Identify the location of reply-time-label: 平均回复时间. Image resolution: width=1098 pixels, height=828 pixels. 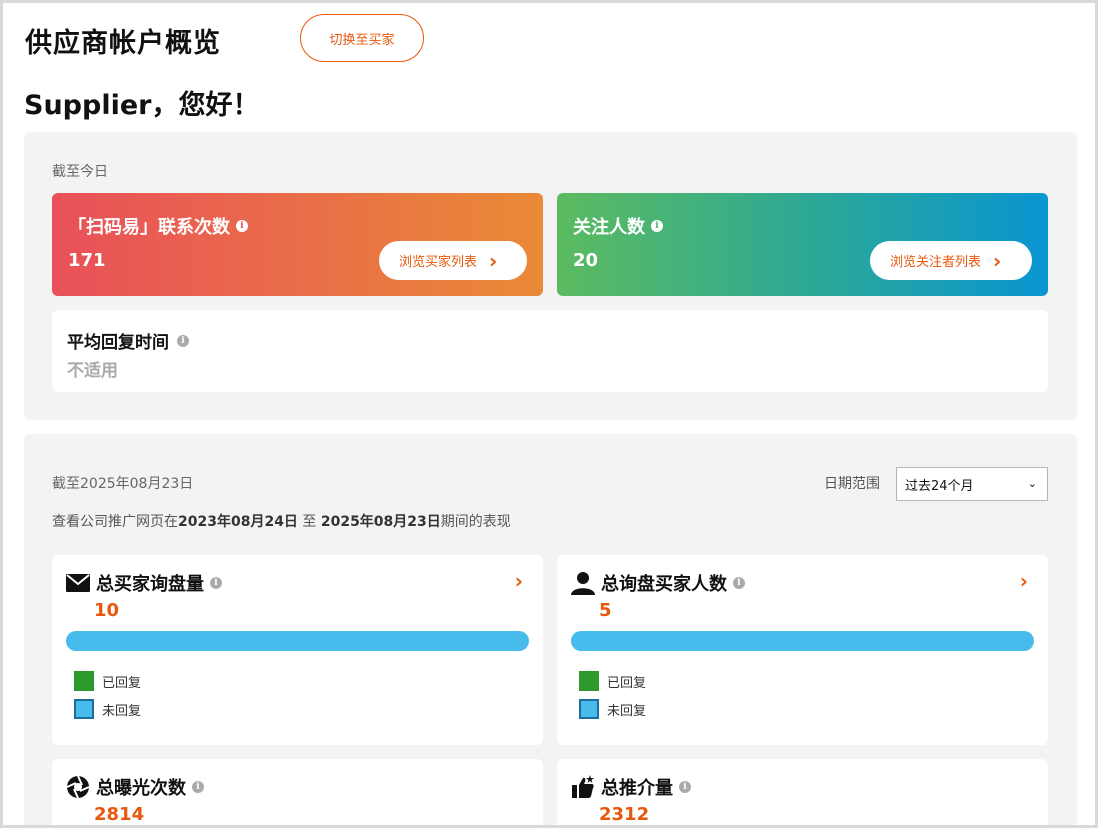
(118, 343).